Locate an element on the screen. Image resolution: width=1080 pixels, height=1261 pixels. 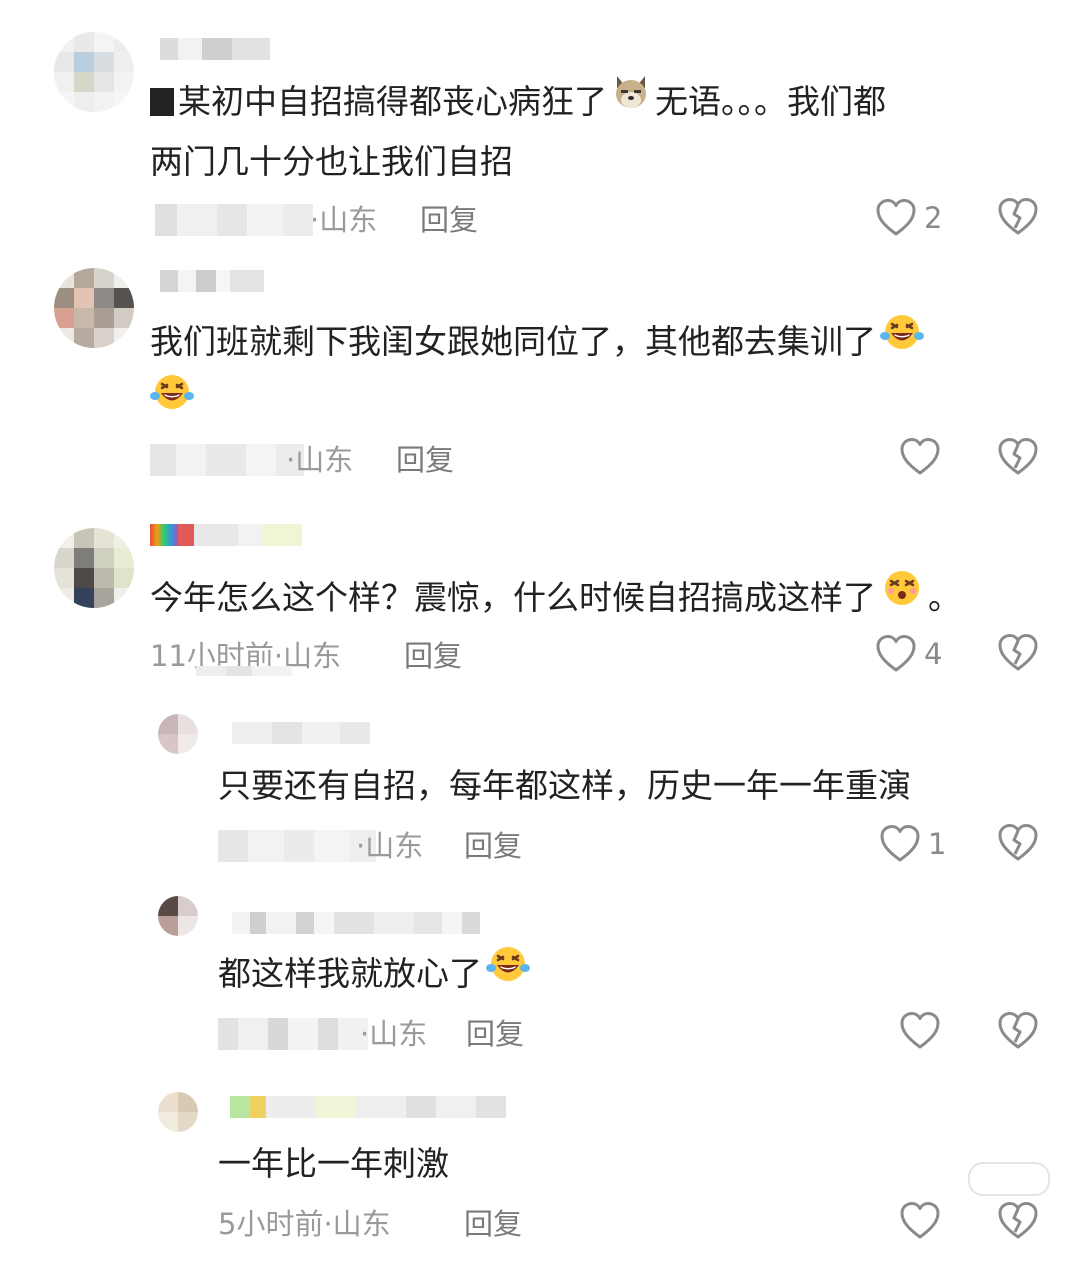
watermark-badge is located at coordinates (1009, 1179).